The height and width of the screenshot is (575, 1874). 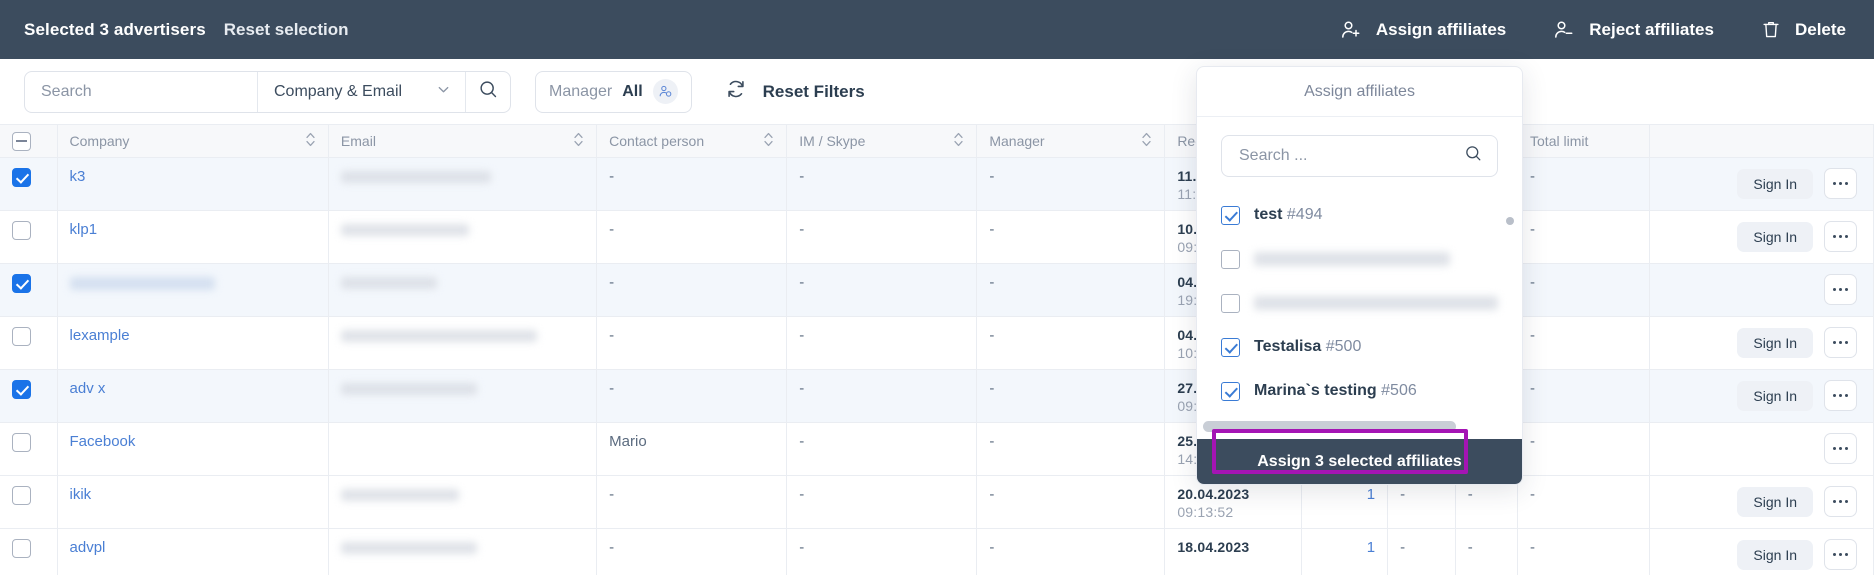 I want to click on header-email: Email, so click(x=463, y=141).